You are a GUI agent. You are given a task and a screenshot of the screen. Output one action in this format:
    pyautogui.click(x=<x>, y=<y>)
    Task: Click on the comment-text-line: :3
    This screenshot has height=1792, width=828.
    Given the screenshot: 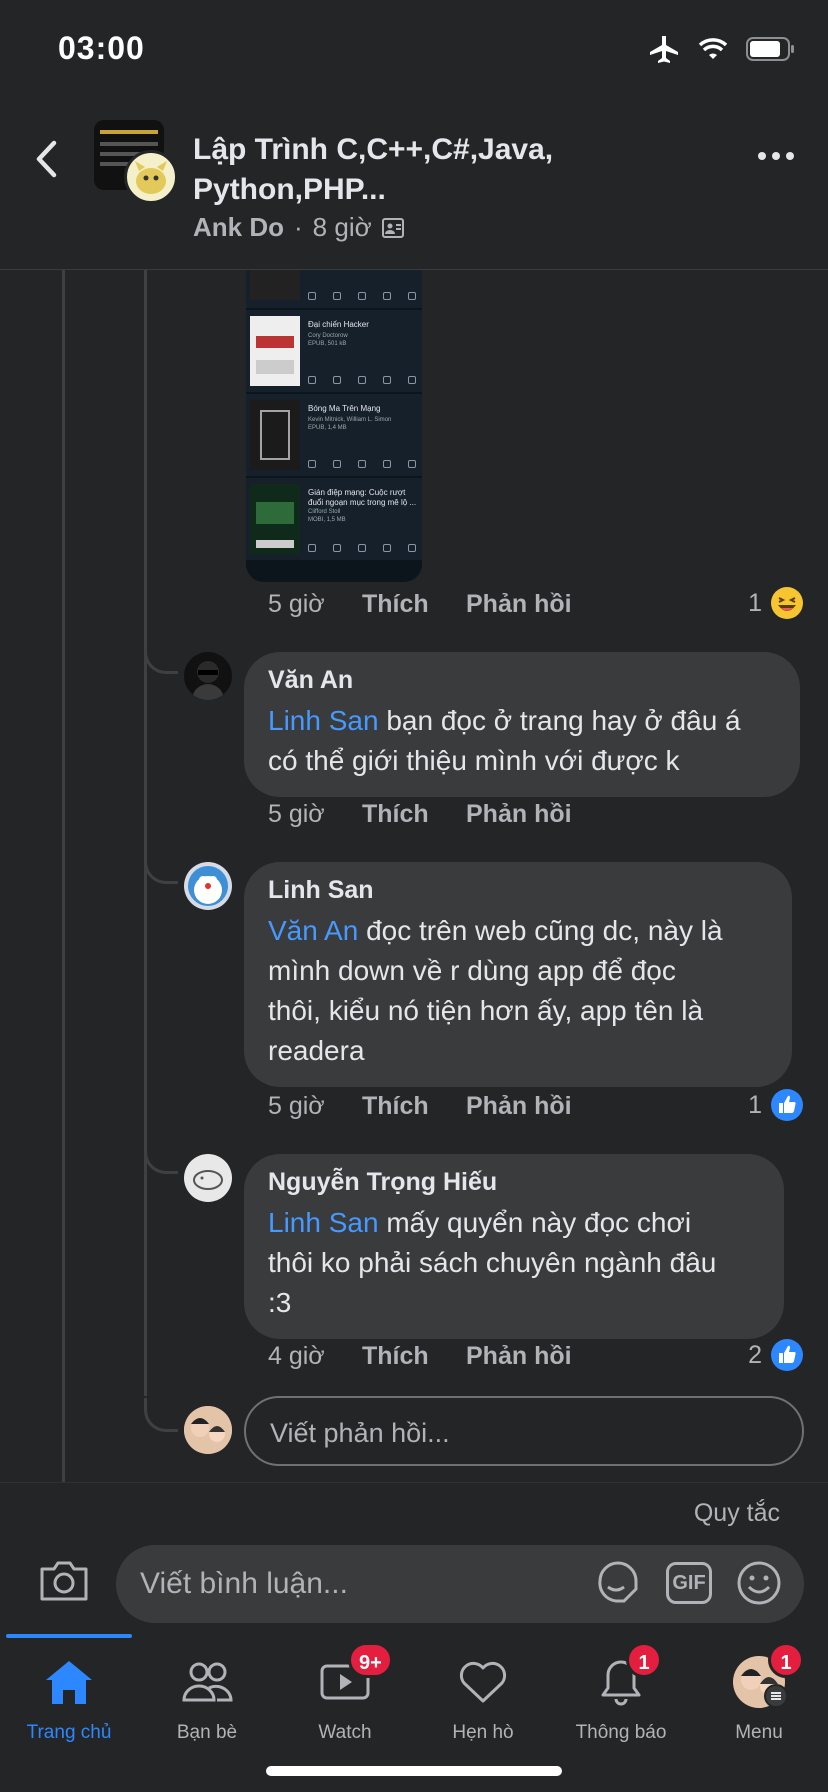 What is the action you would take?
    pyautogui.click(x=280, y=1302)
    